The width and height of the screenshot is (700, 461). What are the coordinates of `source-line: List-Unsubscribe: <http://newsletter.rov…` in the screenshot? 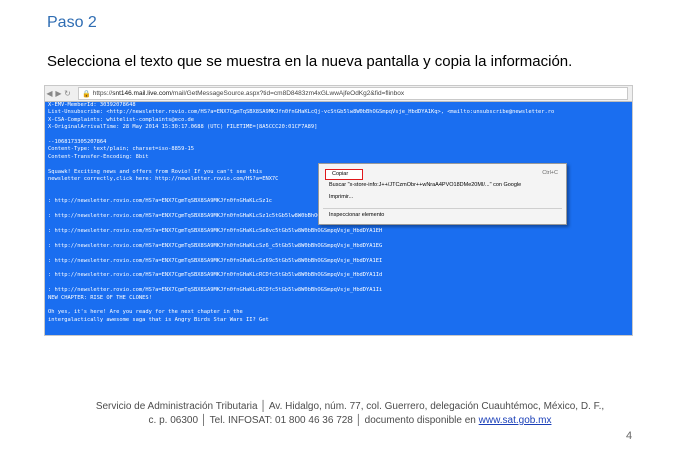 It's located at (301, 112).